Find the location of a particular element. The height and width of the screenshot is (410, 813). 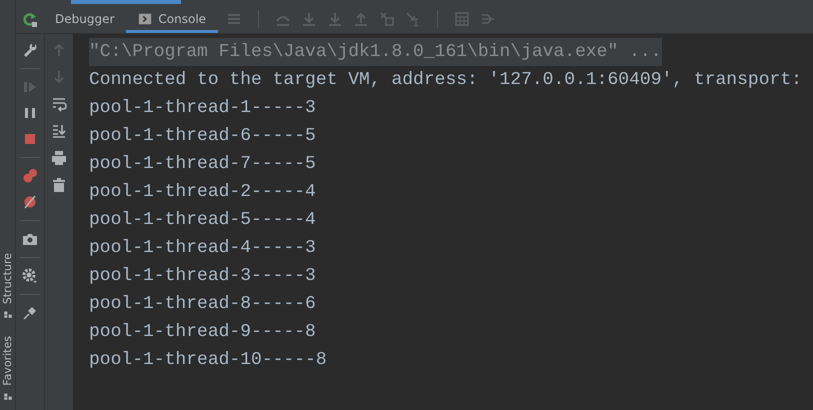

tab: Console is located at coordinates (172, 18).